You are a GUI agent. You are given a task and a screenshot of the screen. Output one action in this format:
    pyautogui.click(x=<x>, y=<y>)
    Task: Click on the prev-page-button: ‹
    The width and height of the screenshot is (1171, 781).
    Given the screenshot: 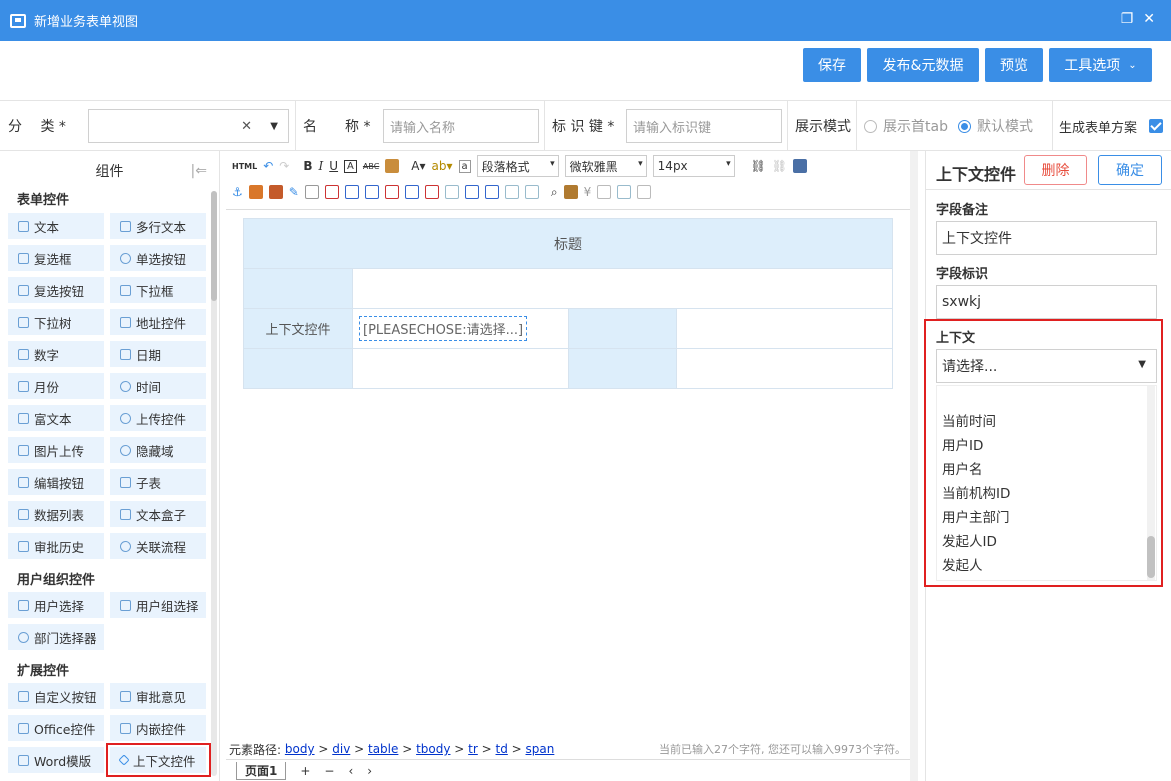 What is the action you would take?
    pyautogui.click(x=350, y=771)
    